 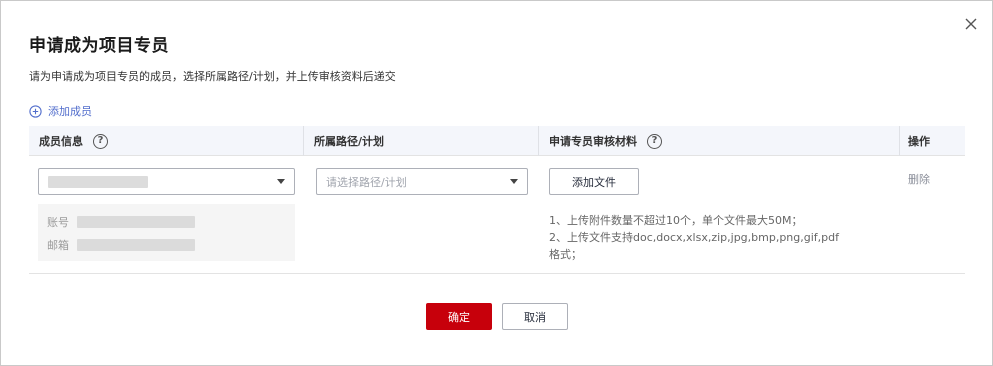 What do you see at coordinates (166, 181) in the screenshot?
I see `member-select` at bounding box center [166, 181].